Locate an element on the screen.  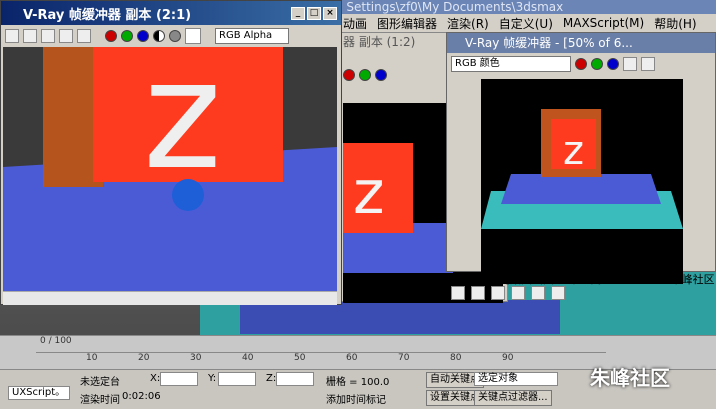
time-ruler: 10 20 30 40 50 60 70 80 90 is located at coordinates (321, 359).